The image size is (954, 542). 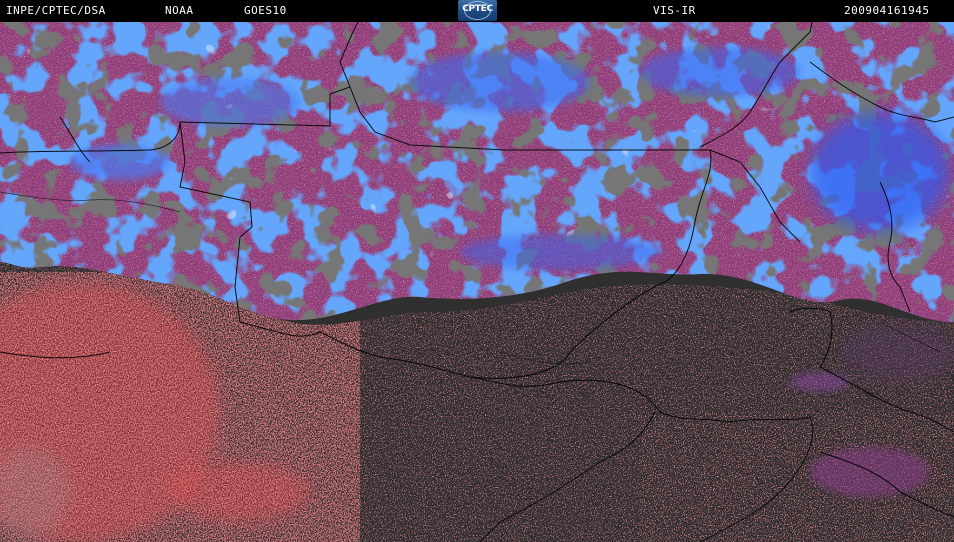 I want to click on logo-text: CPTEC, so click(x=477, y=9).